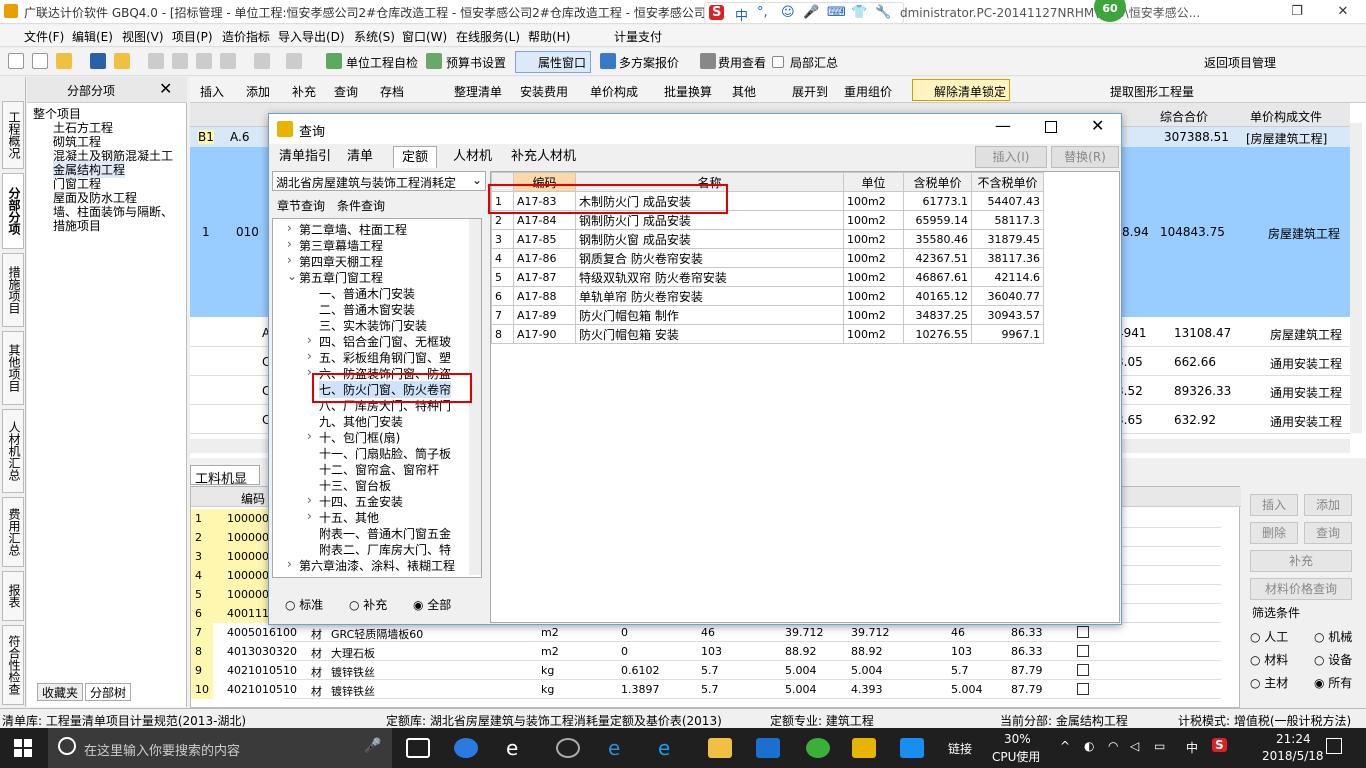  Describe the element at coordinates (1219, 745) in the screenshot. I see `sogou-tray-icon: S` at that location.